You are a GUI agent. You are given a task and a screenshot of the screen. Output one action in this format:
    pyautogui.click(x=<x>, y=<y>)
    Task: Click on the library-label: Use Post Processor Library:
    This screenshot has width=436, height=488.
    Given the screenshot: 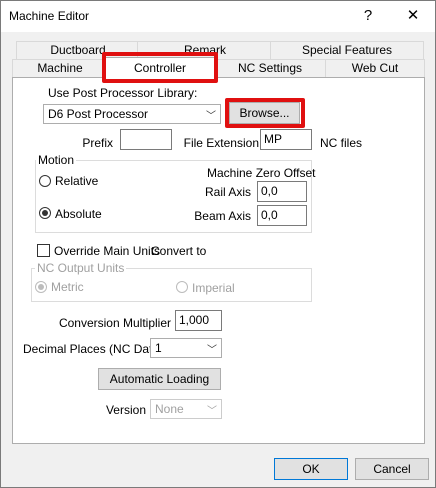 What is the action you would take?
    pyautogui.click(x=123, y=93)
    